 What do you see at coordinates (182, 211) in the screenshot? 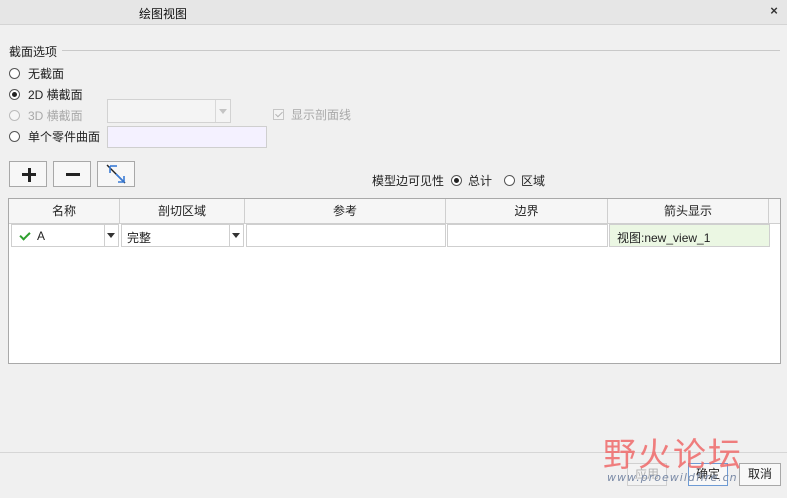
I see `column-header-region: 剖切区域` at bounding box center [182, 211].